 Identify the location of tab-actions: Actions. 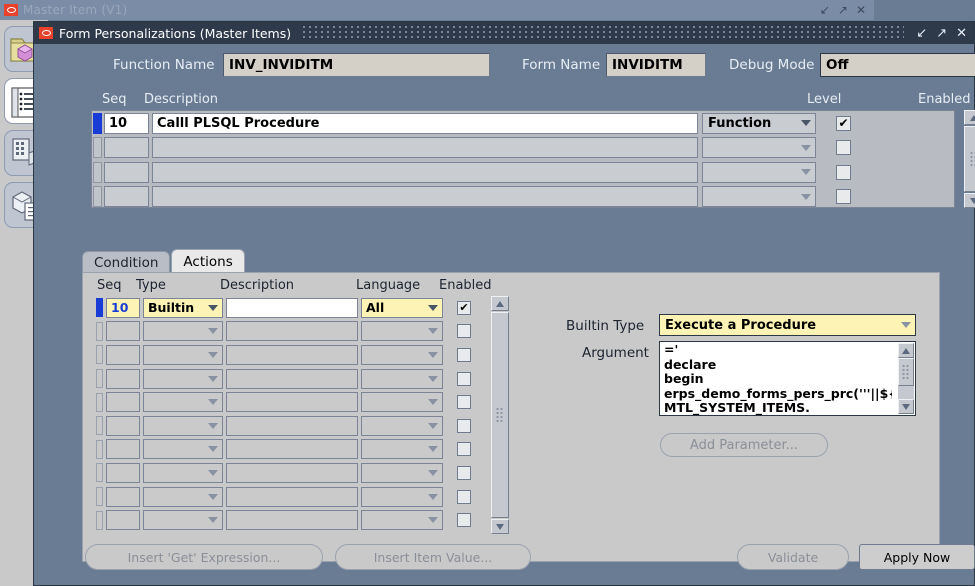
(208, 261).